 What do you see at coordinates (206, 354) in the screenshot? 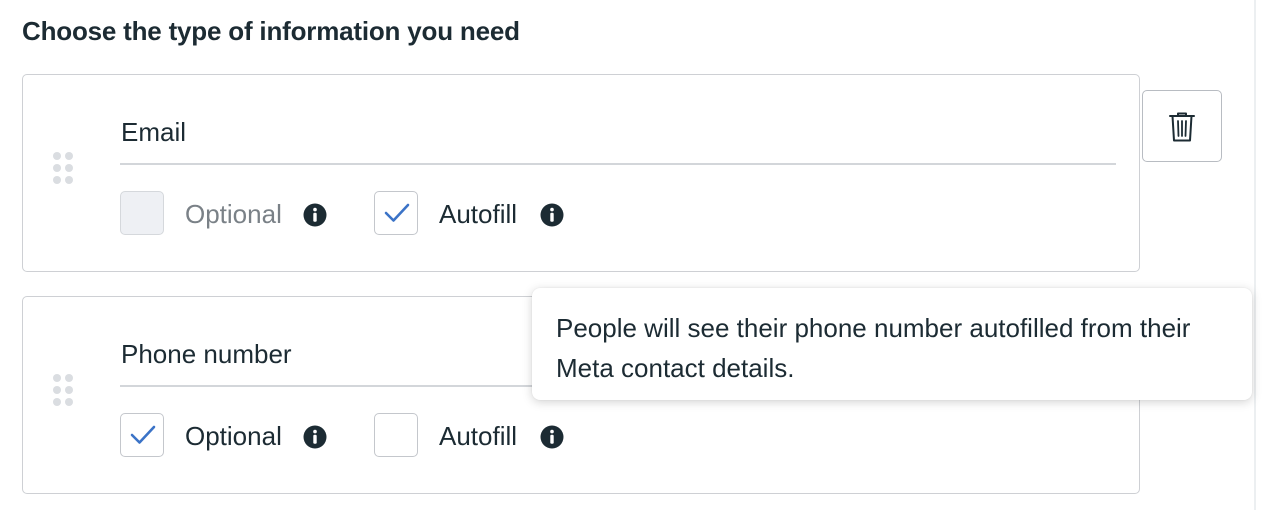
I see `field-name-phone: Phone number` at bounding box center [206, 354].